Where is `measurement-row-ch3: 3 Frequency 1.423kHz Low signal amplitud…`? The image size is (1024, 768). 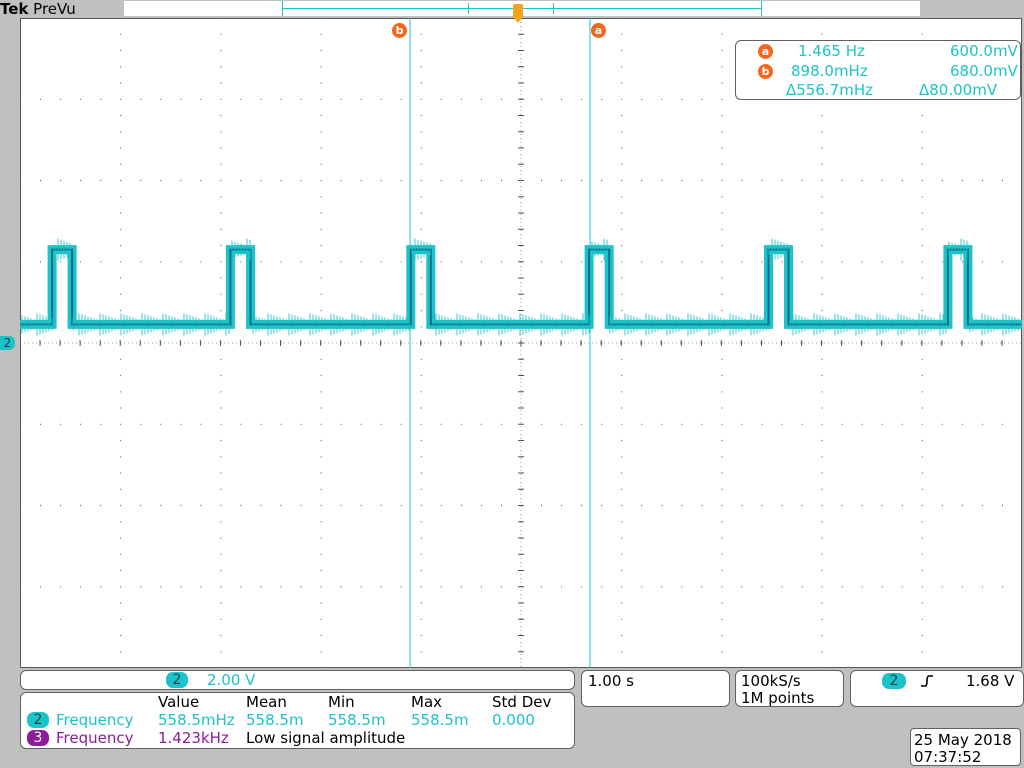 measurement-row-ch3: 3 Frequency 1.423kHz Low signal amplitud… is located at coordinates (296, 738).